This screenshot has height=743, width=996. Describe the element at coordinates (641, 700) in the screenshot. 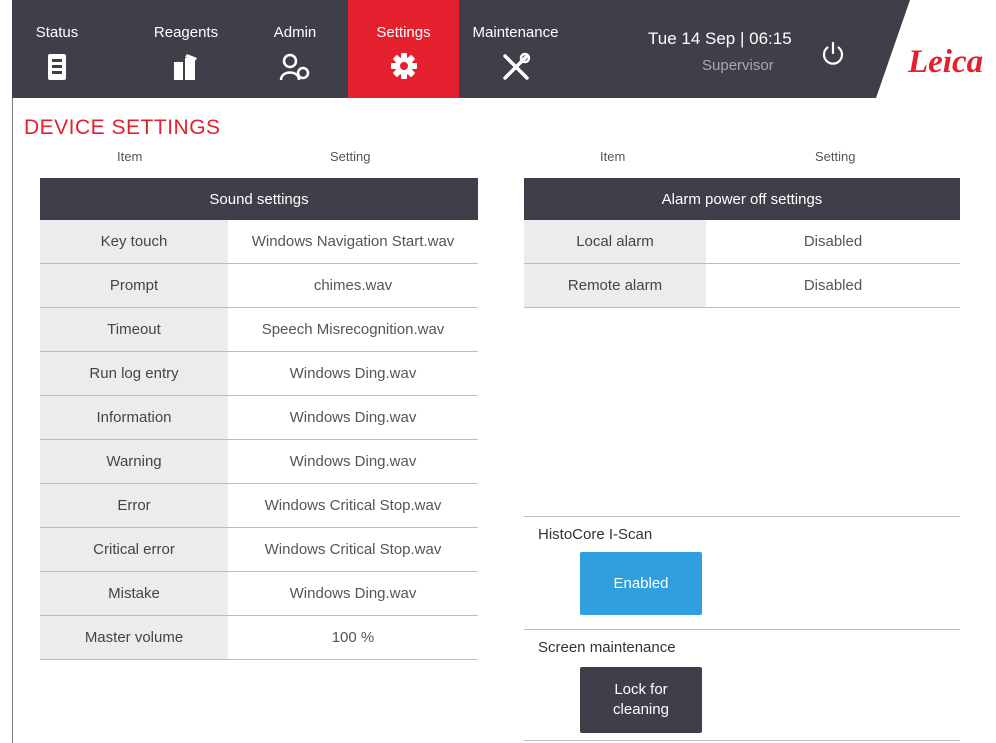

I see `lock-for-cleaning-button: Lock for cleaning` at that location.